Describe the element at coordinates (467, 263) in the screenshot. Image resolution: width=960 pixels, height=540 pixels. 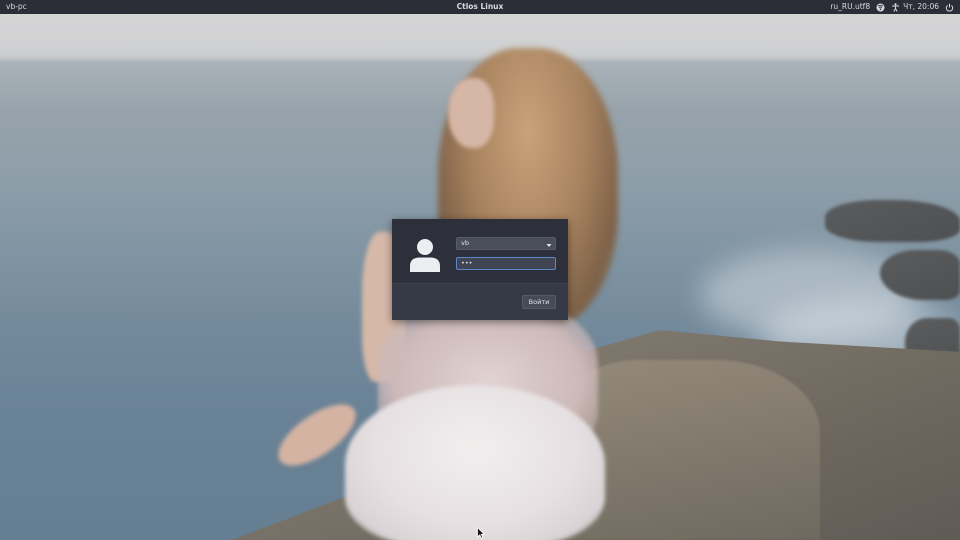
I see `password-mask: •••` at that location.